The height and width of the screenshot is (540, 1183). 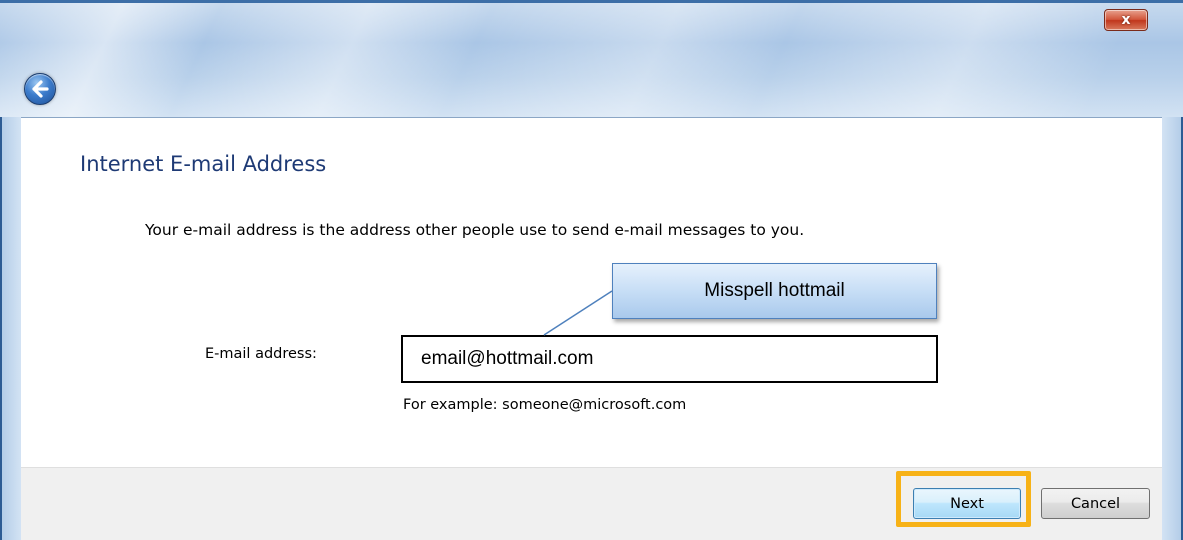 I want to click on back-arrow-icon, so click(x=40, y=89).